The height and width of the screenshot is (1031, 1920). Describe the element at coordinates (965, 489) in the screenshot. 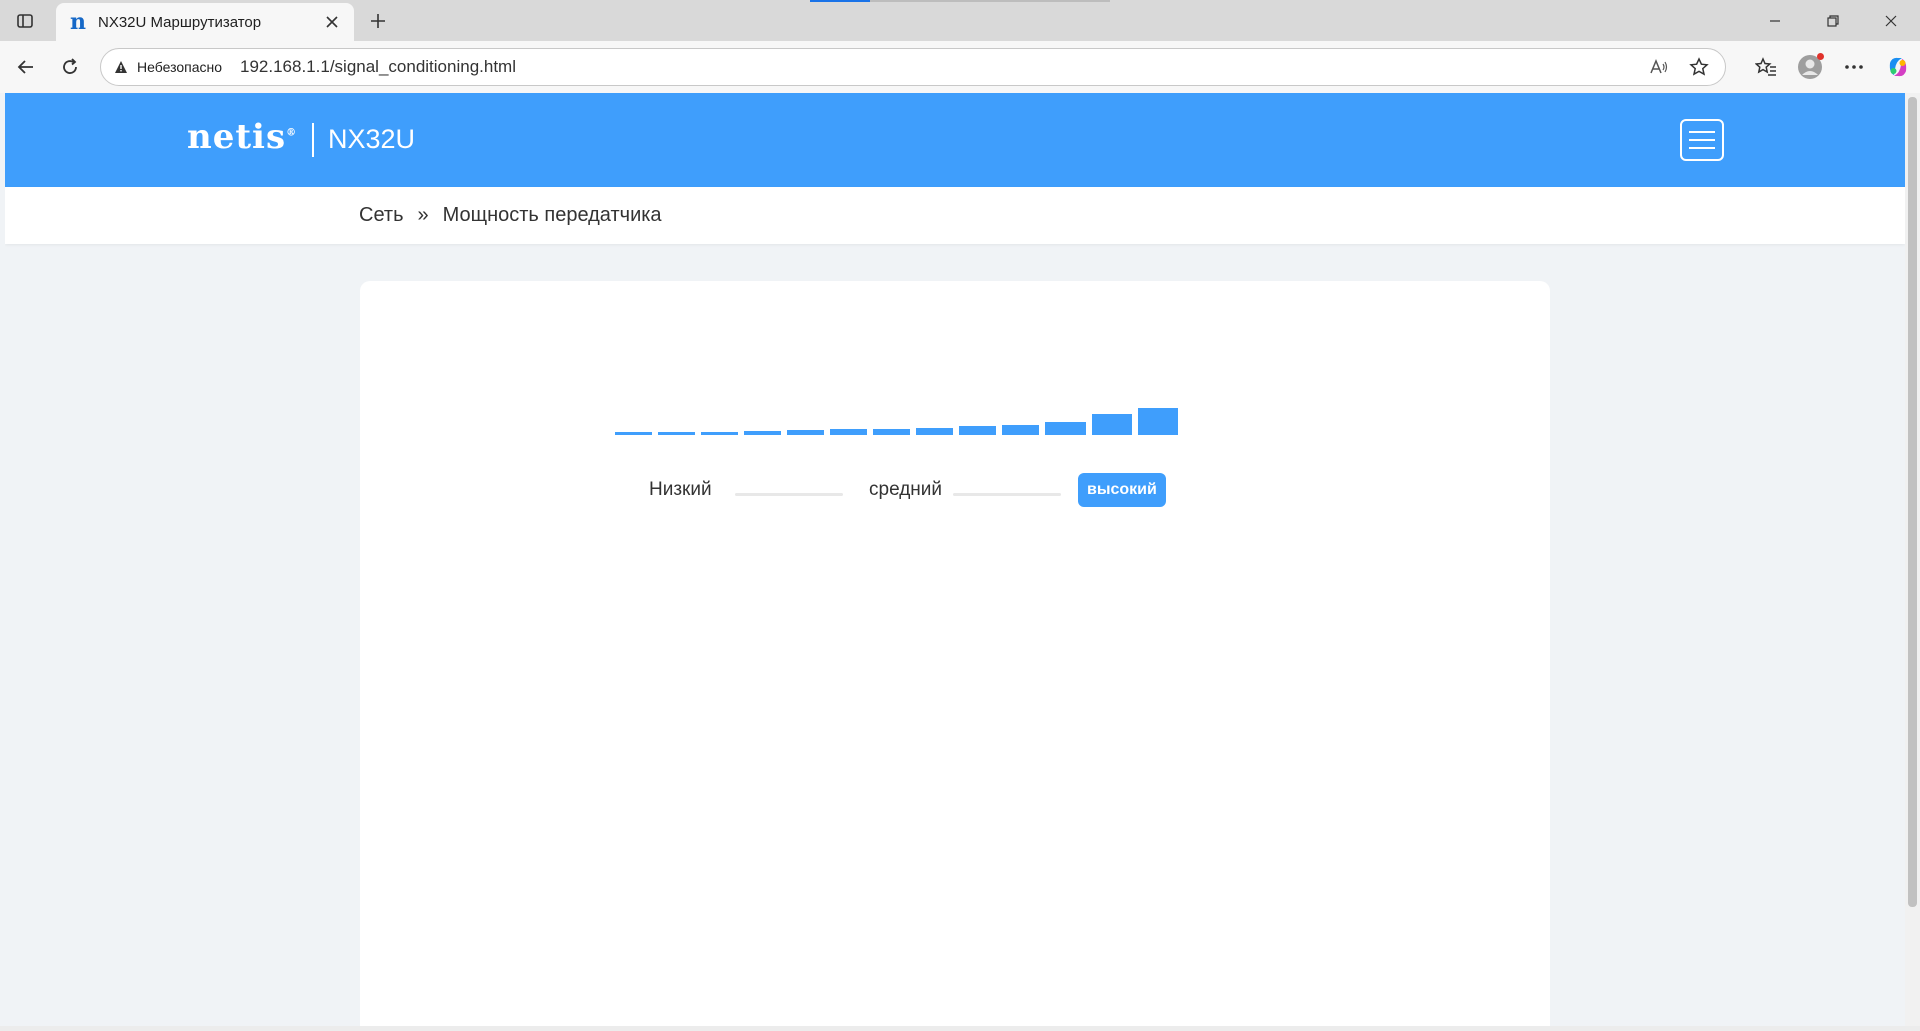

I see `power-level-selector: Низкий средний высокий` at that location.